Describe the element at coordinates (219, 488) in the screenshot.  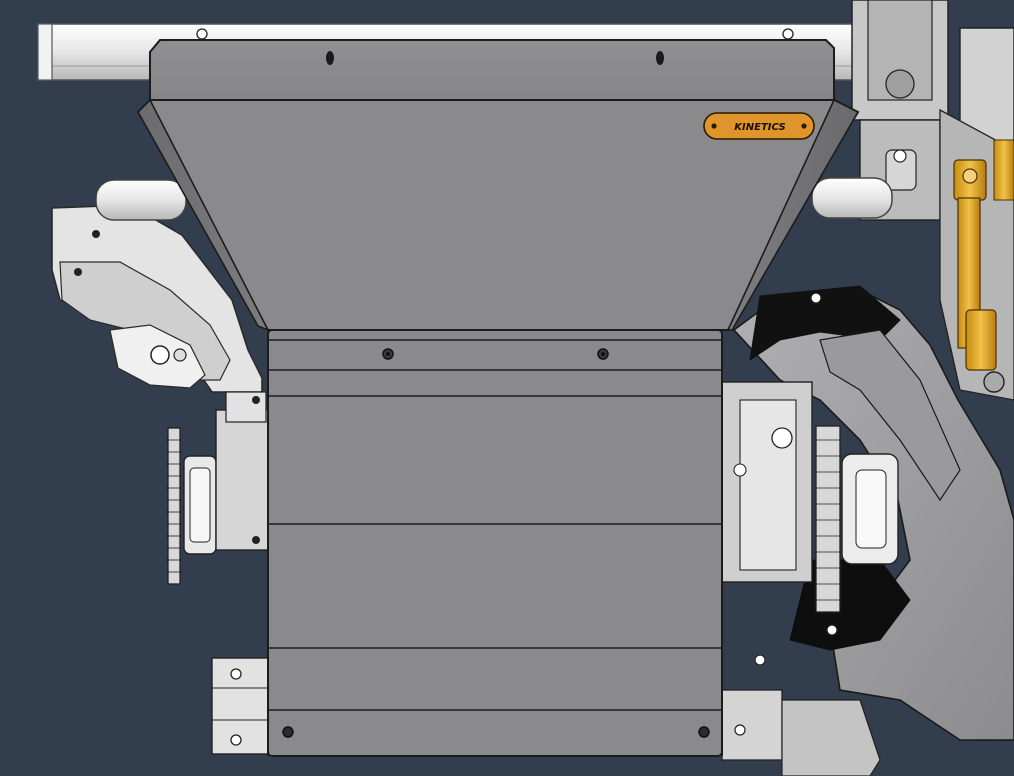
I see `left-pulley` at that location.